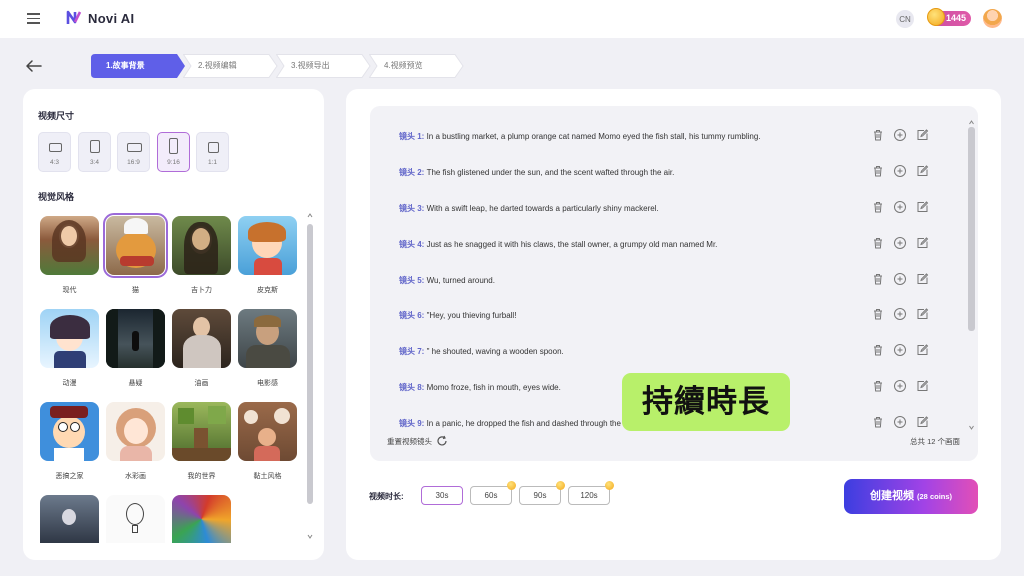  I want to click on style-cinematic: 电影感, so click(268, 348).